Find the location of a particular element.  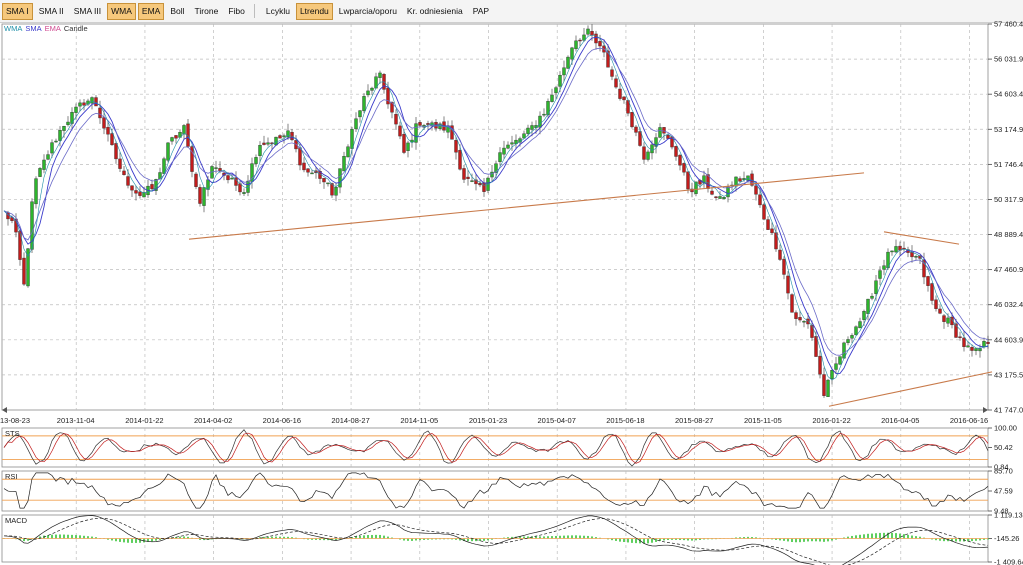

panel-label: RSI is located at coordinates (11, 476).